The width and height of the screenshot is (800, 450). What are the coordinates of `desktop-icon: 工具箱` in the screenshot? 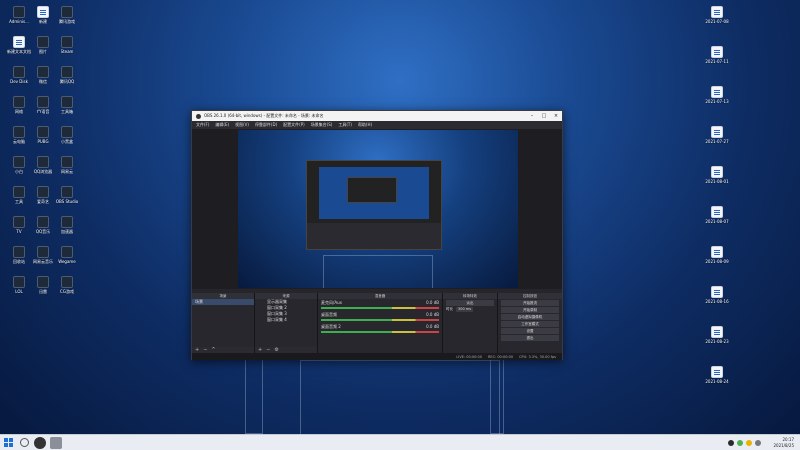 It's located at (67, 105).